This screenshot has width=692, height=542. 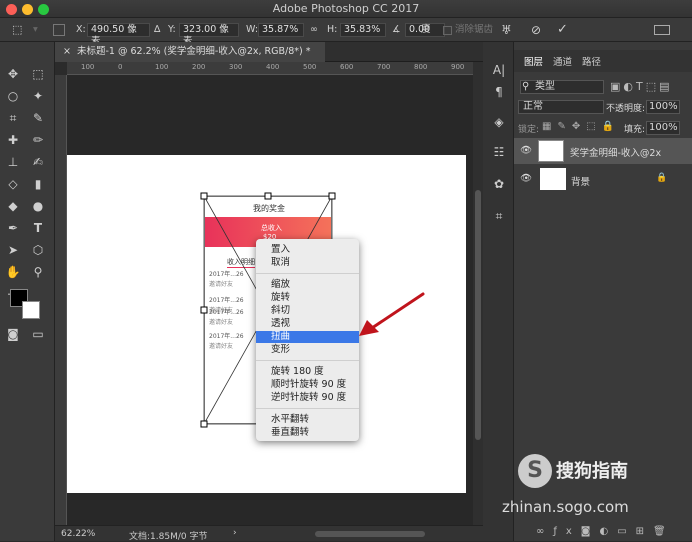 What do you see at coordinates (269, 533) in the screenshot?
I see `status-bar: 62.22% 文档:1.85M/0 字节 ›` at bounding box center [269, 533].